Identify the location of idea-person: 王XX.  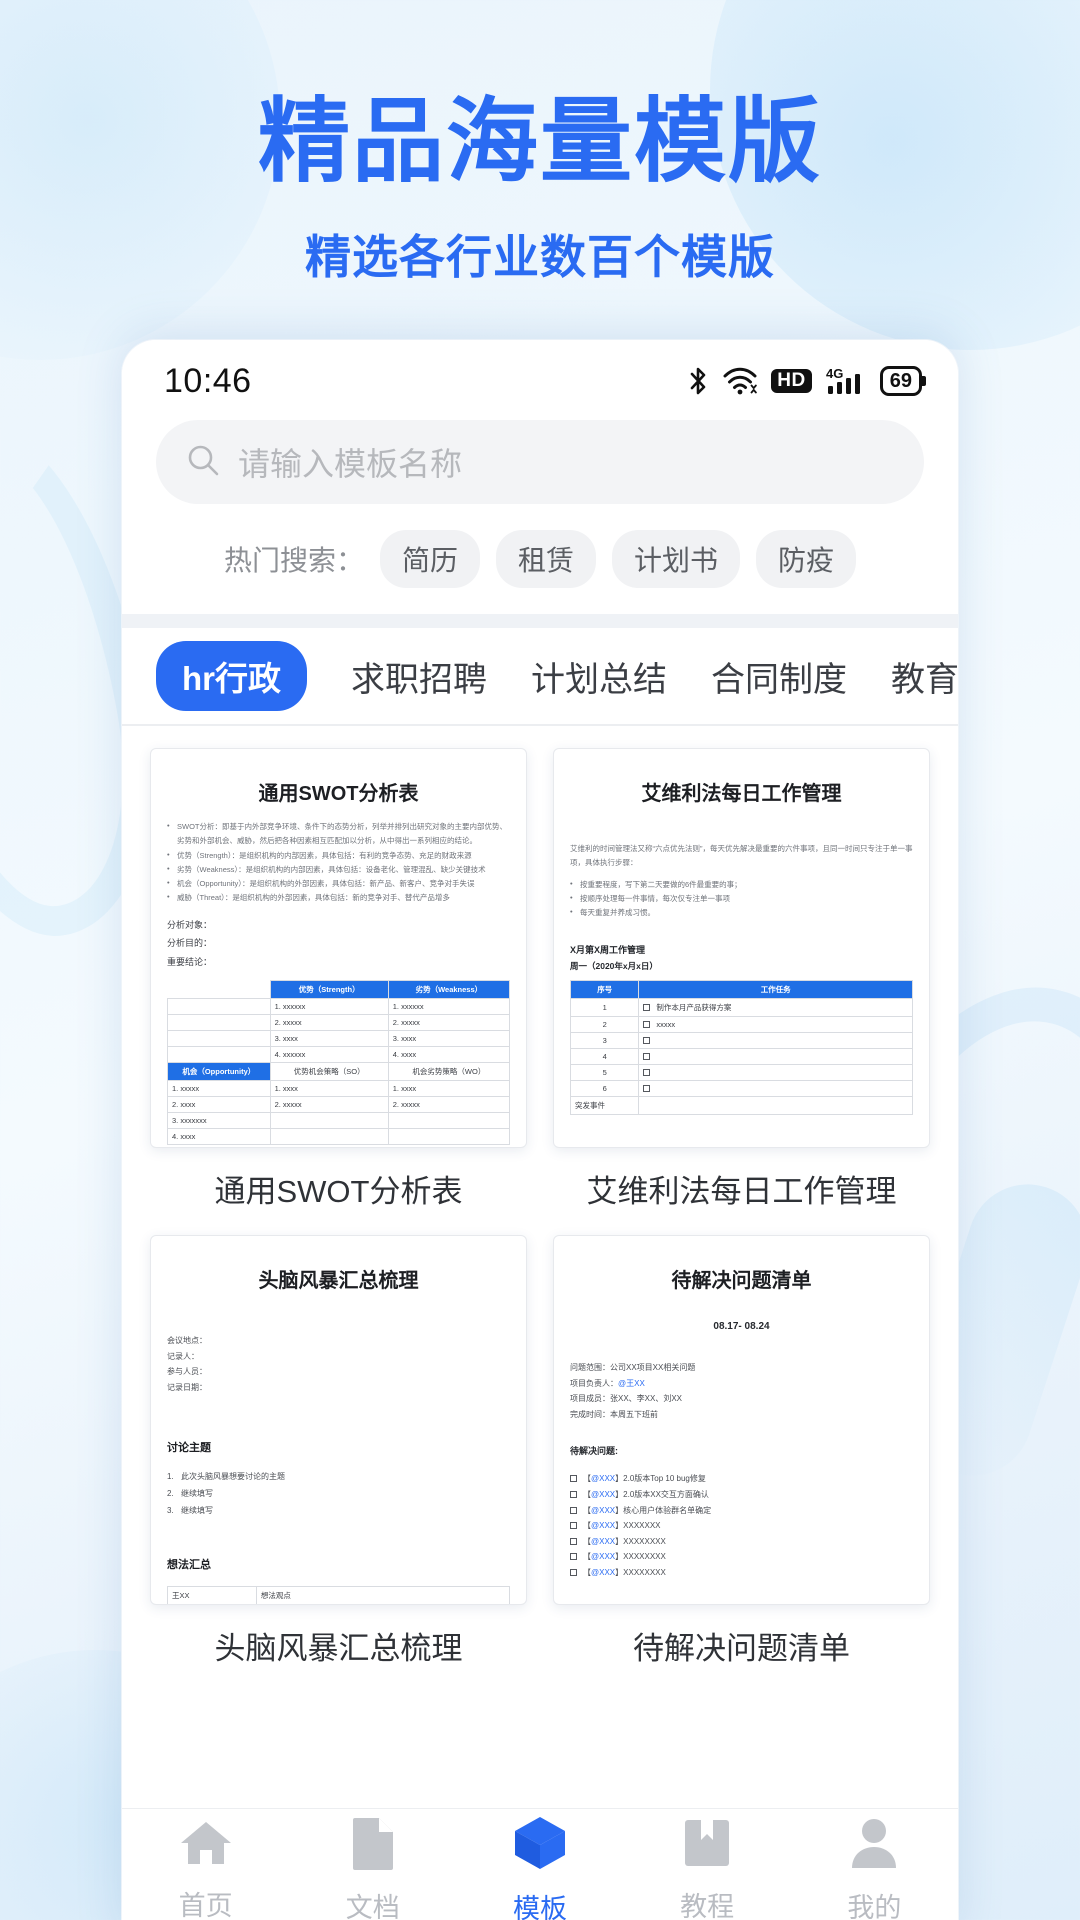
(212, 1594).